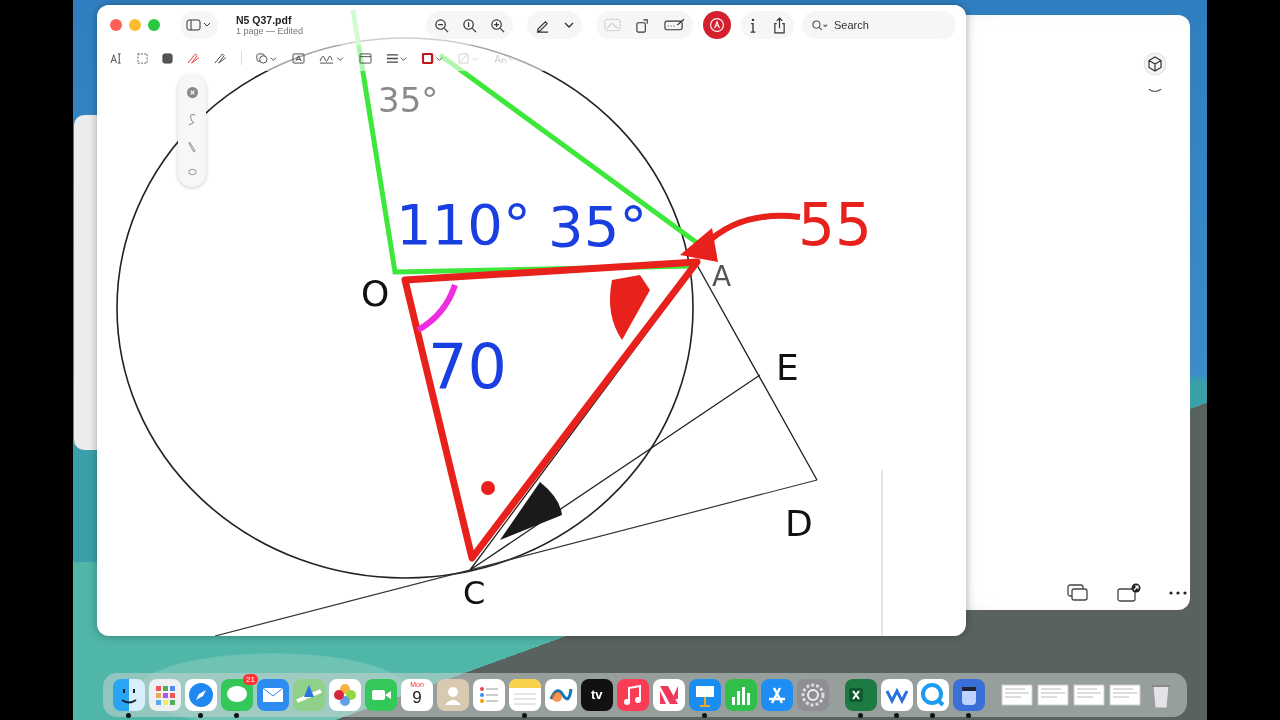 The image size is (1280, 720). I want to click on handwritten-label: D, so click(799, 523).